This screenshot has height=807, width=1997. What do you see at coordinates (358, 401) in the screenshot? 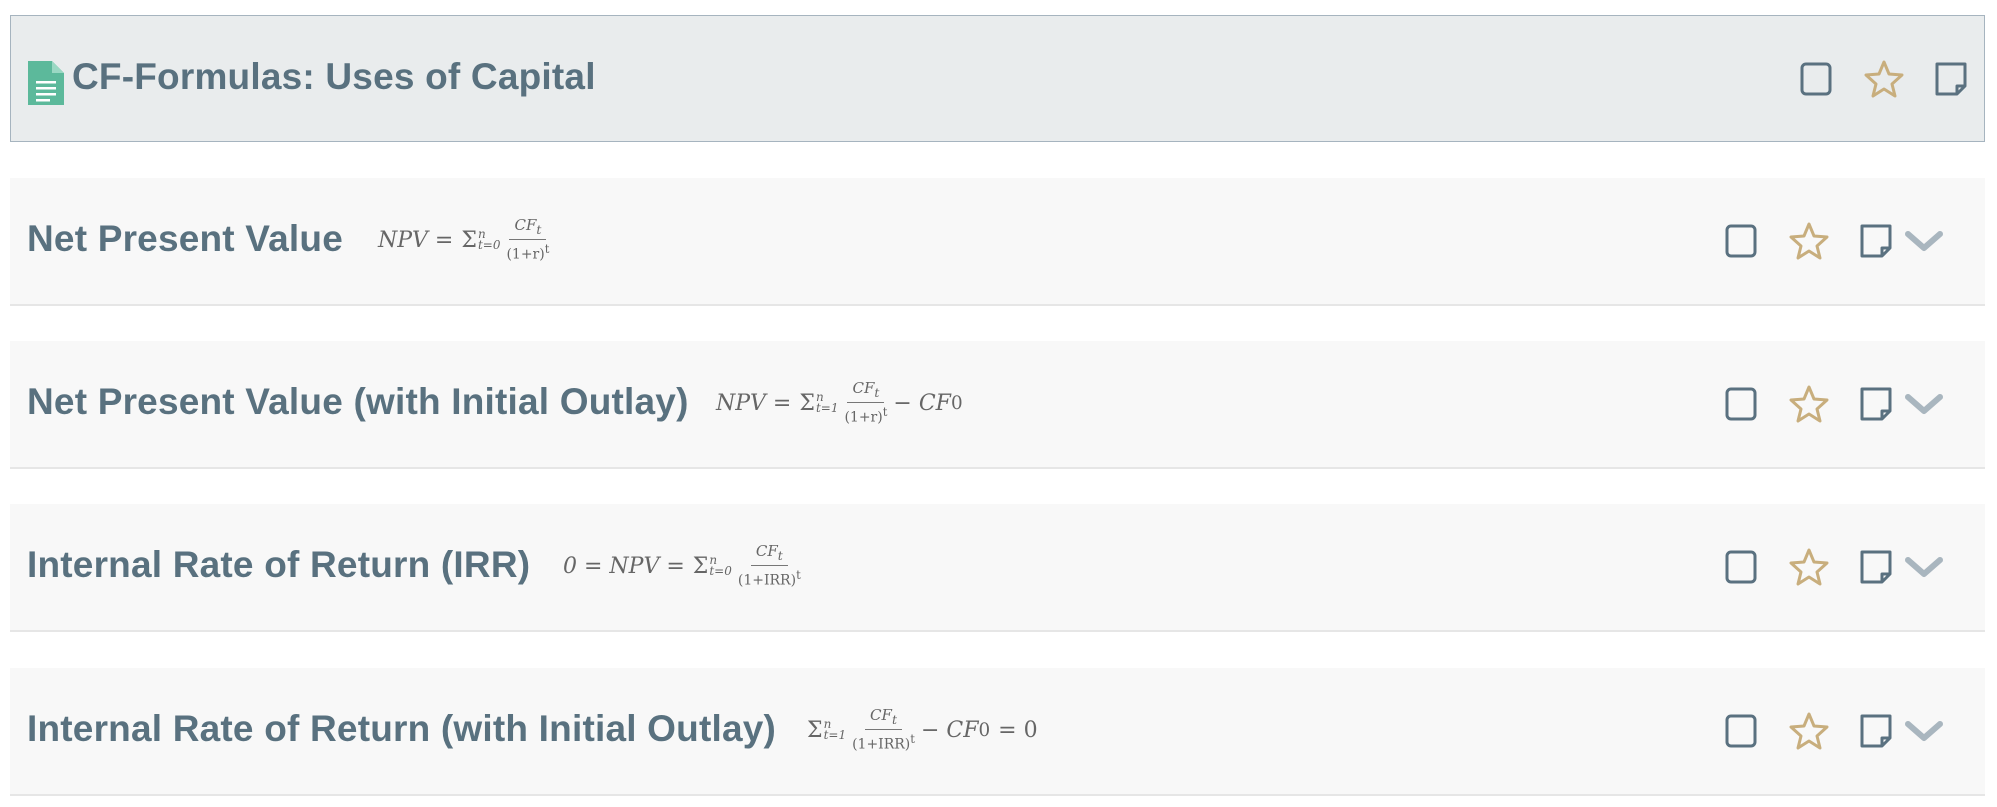
I see `card-title: Net Present Value (with Initial Outlay)` at bounding box center [358, 401].